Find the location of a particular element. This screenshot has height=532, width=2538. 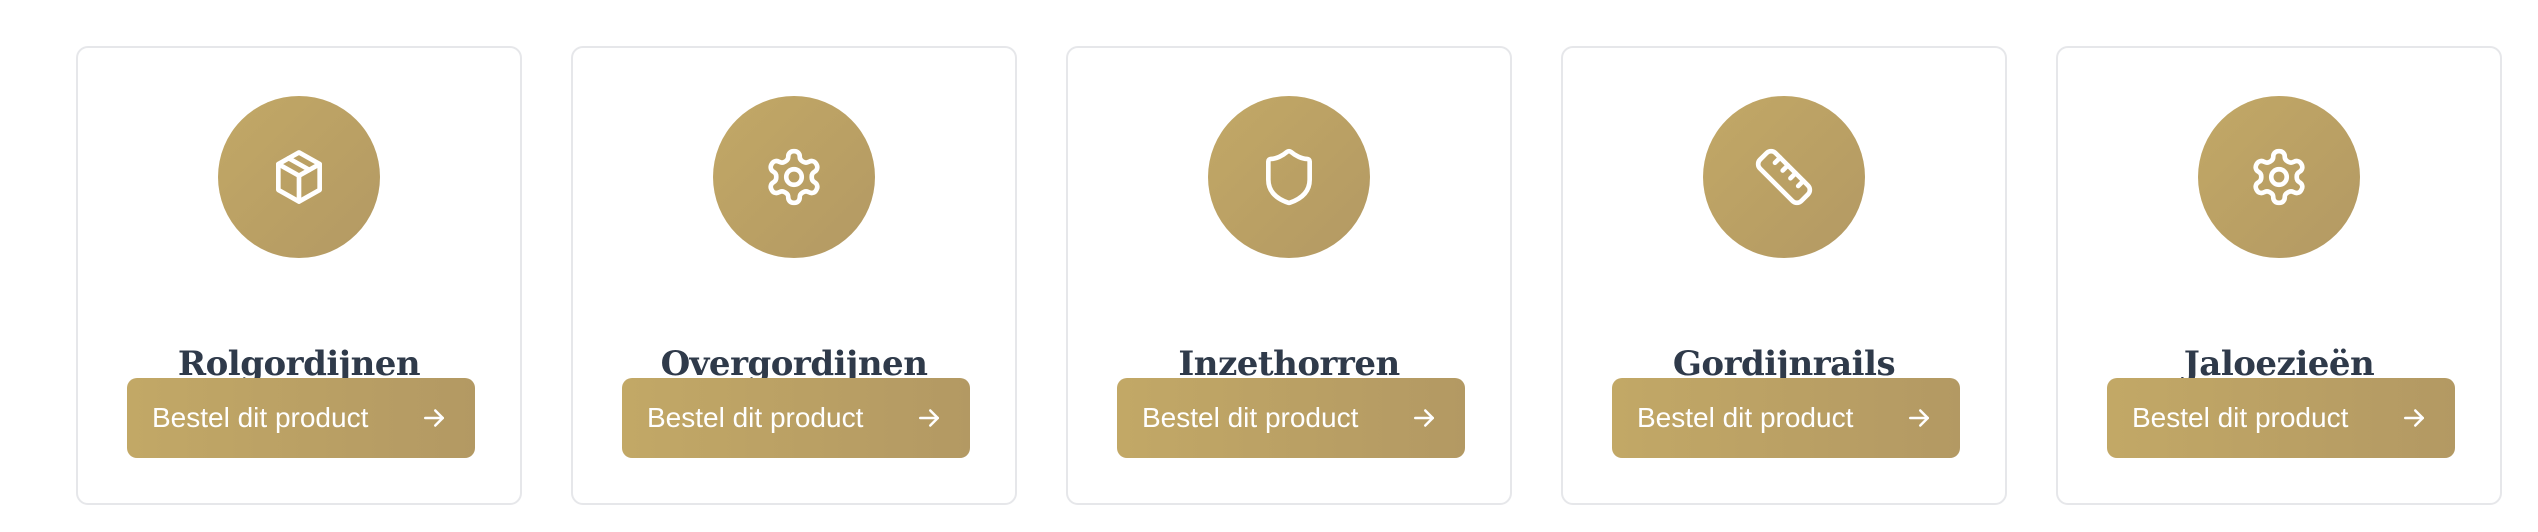

ruler-icon is located at coordinates (1784, 177).